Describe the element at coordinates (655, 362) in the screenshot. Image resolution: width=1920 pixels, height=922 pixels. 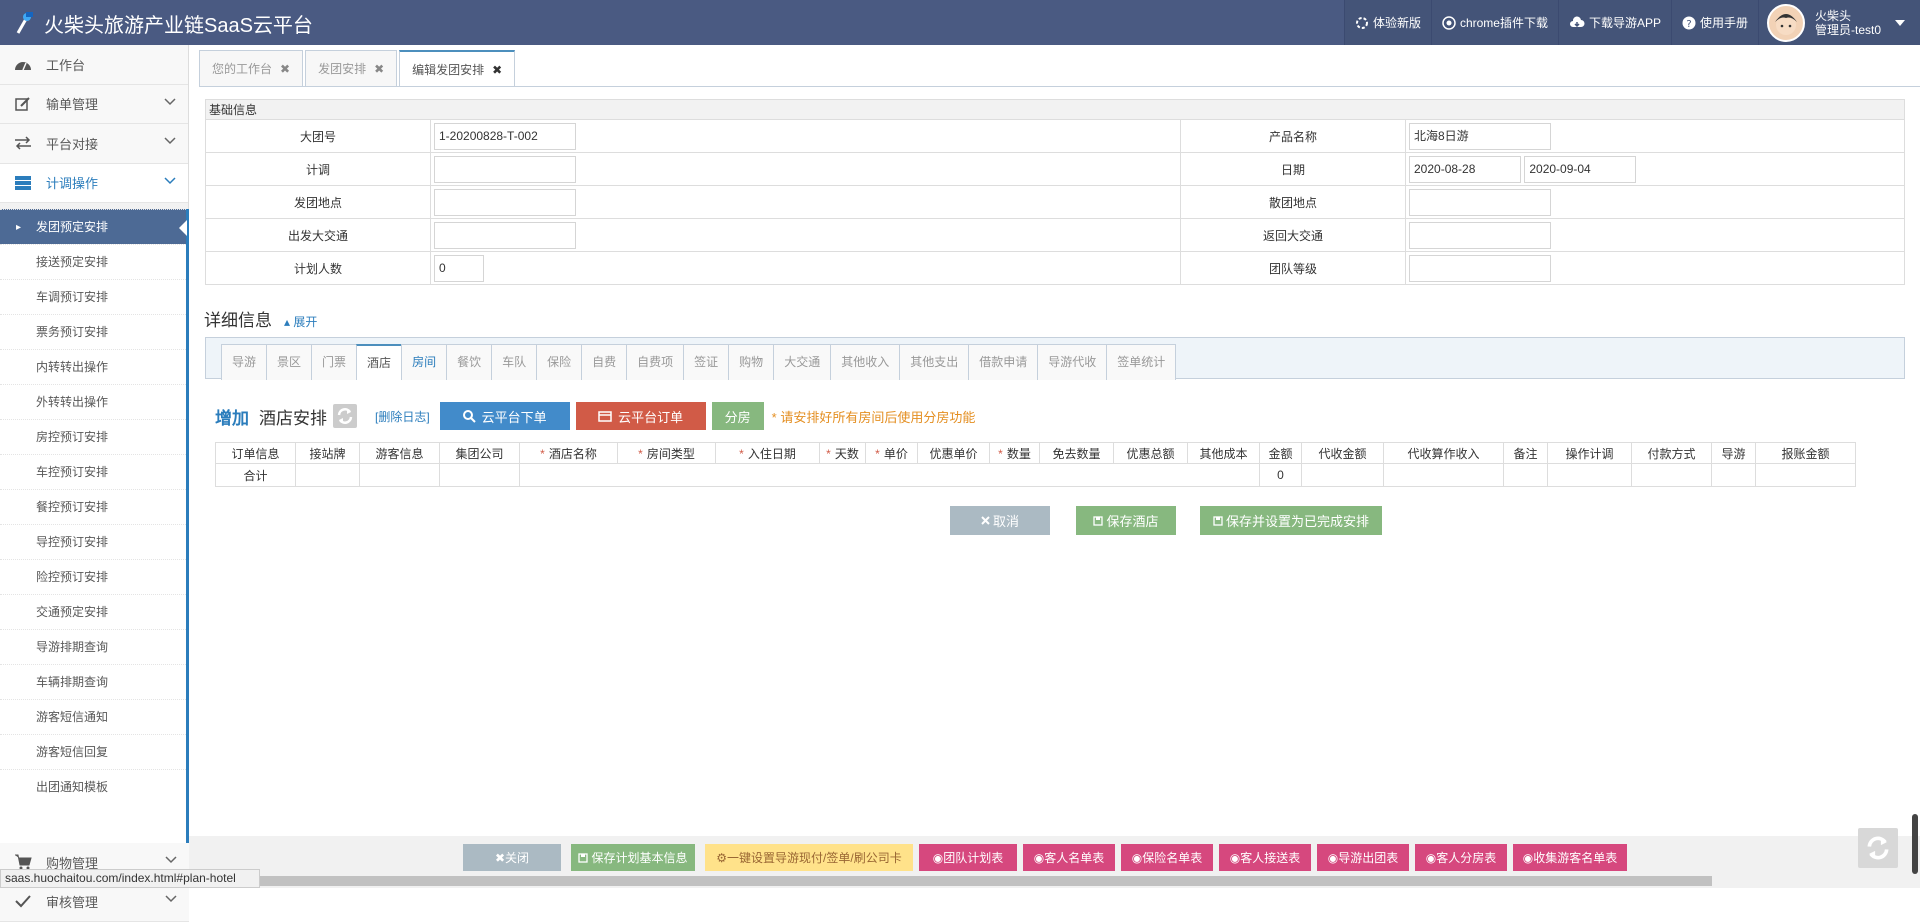
I see `tab-self-pay-item: 自费项` at that location.